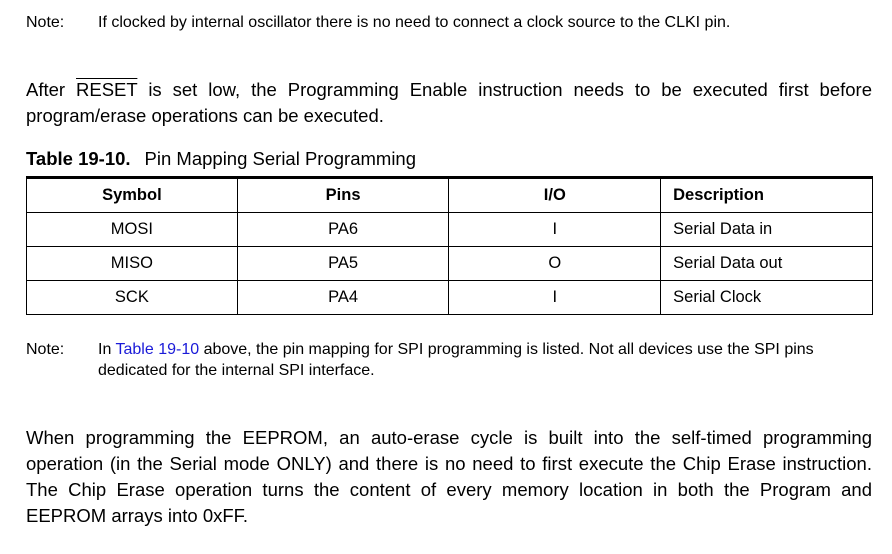 The height and width of the screenshot is (554, 892). I want to click on table-row: SCK PA4 I Serial Clock, so click(449, 297).